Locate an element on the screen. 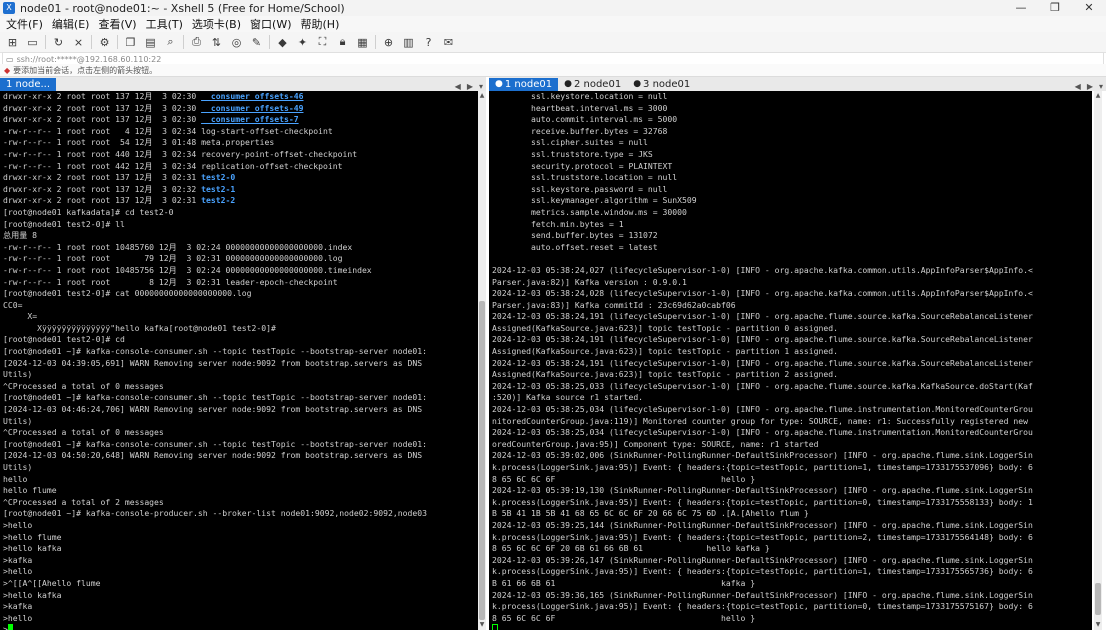 This screenshot has width=1106, height=630. find-icon: ⌕ is located at coordinates (170, 42).